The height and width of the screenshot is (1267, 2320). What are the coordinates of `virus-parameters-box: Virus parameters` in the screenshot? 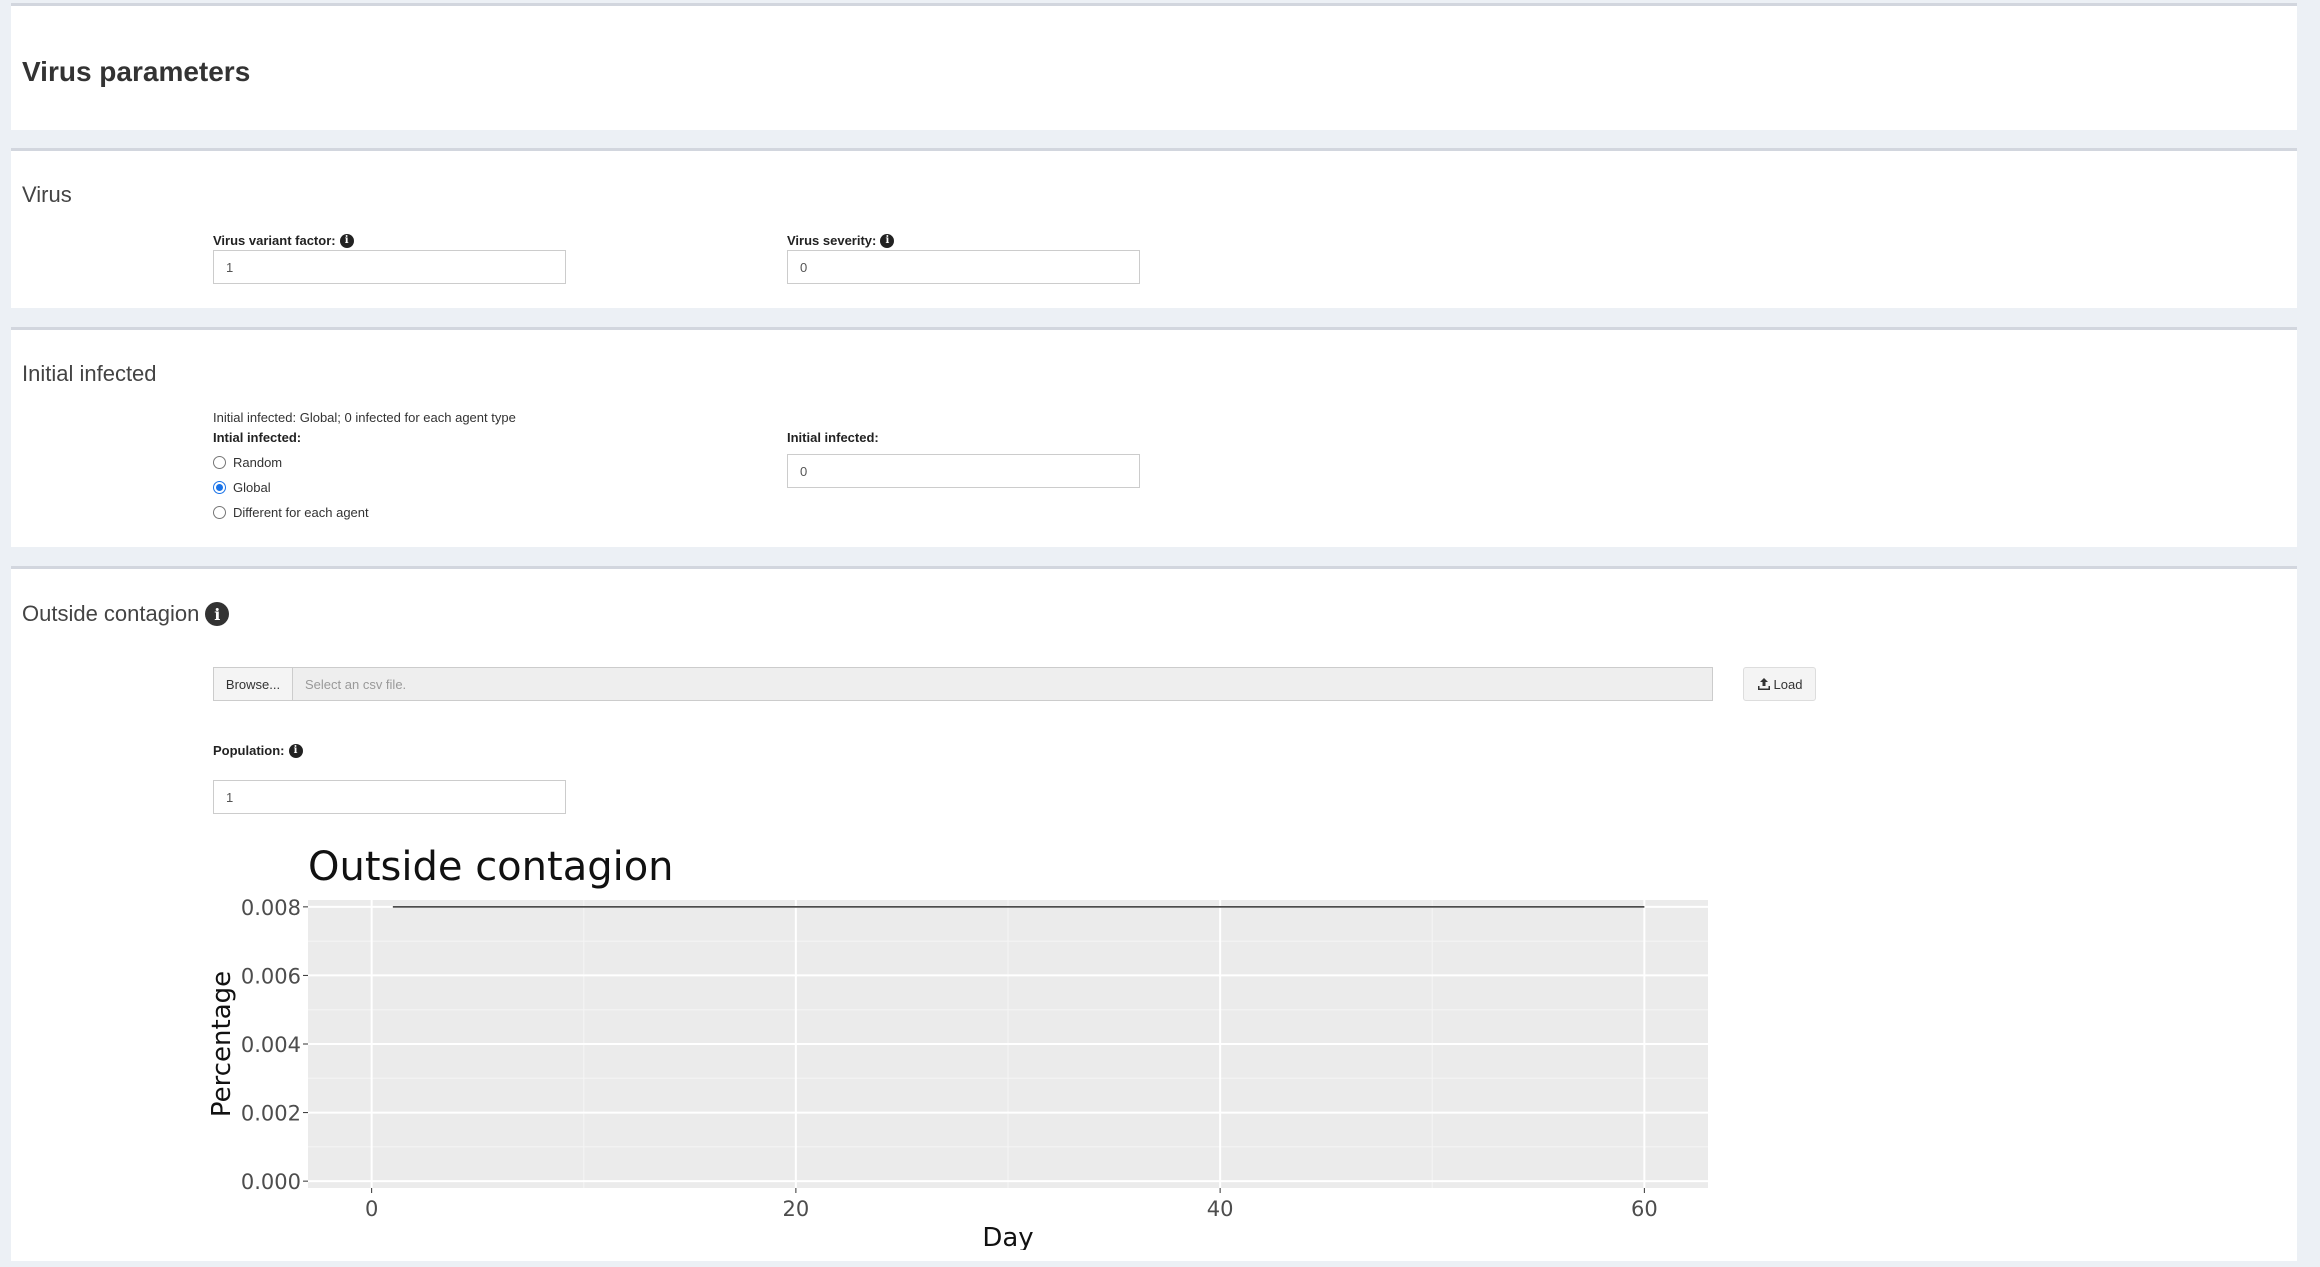 It's located at (1154, 66).